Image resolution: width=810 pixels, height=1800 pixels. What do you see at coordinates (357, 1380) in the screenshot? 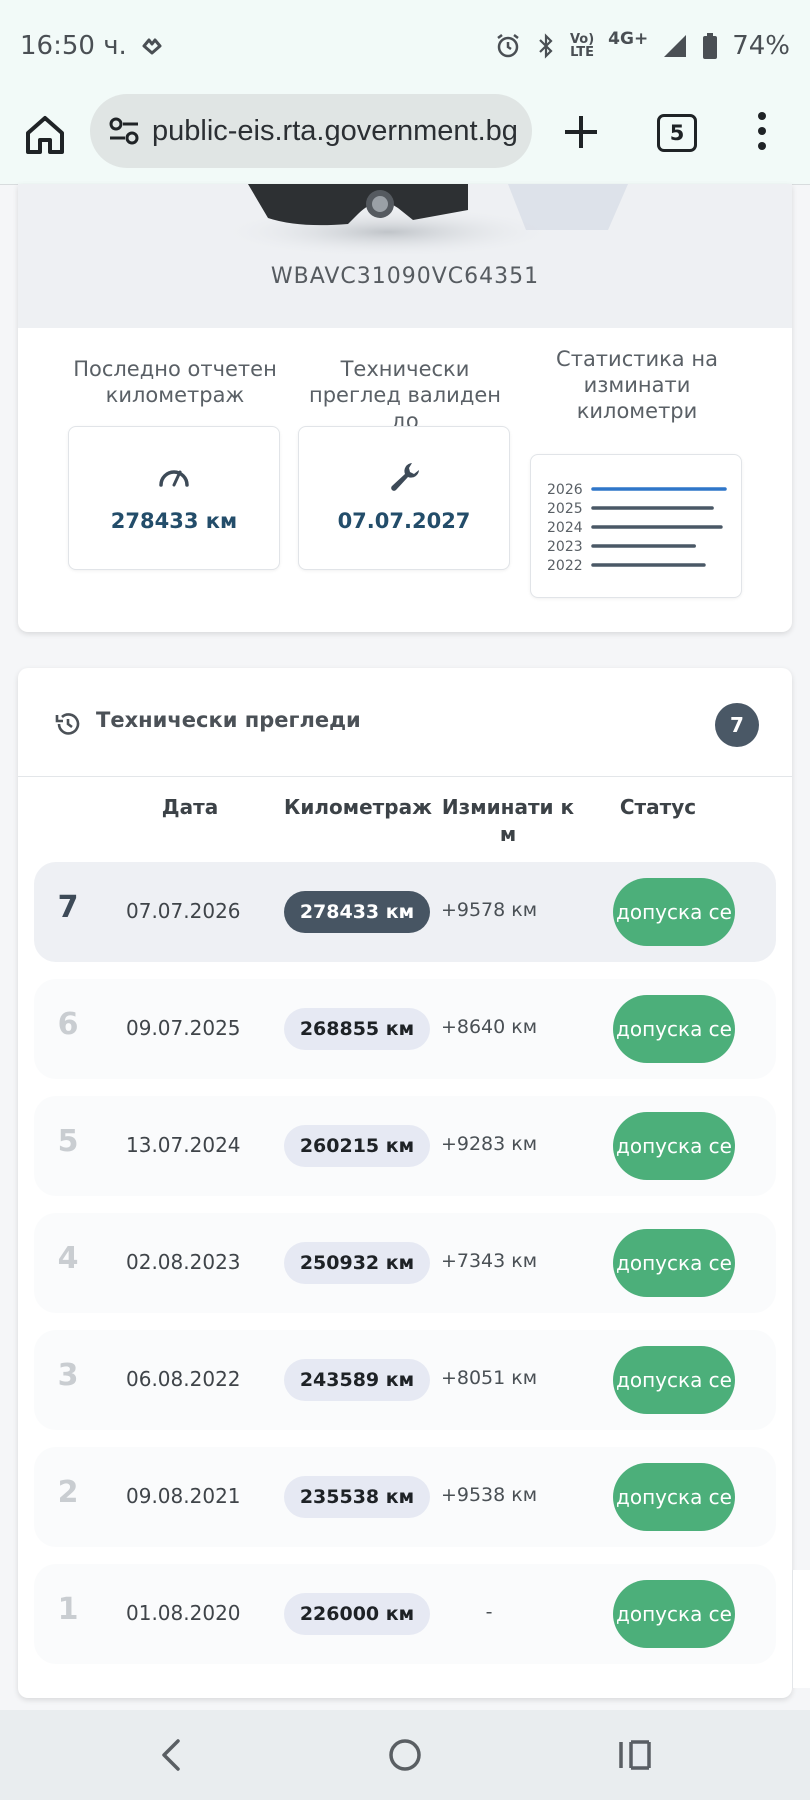
I see `row-mileage-badge: 243589 км` at bounding box center [357, 1380].